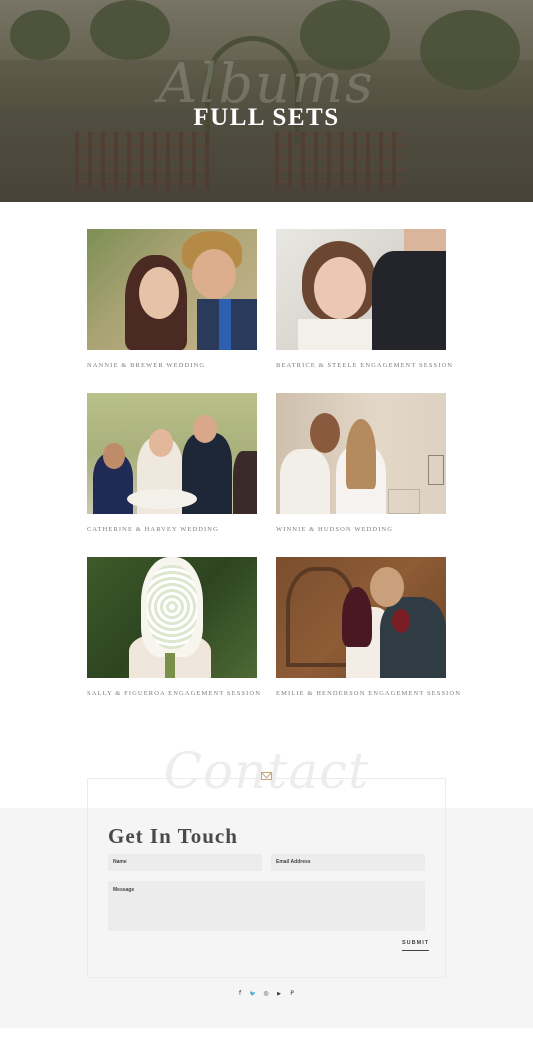 This screenshot has height=1055, width=533. What do you see at coordinates (173, 836) in the screenshot?
I see `contact-heading: Get In Touch` at bounding box center [173, 836].